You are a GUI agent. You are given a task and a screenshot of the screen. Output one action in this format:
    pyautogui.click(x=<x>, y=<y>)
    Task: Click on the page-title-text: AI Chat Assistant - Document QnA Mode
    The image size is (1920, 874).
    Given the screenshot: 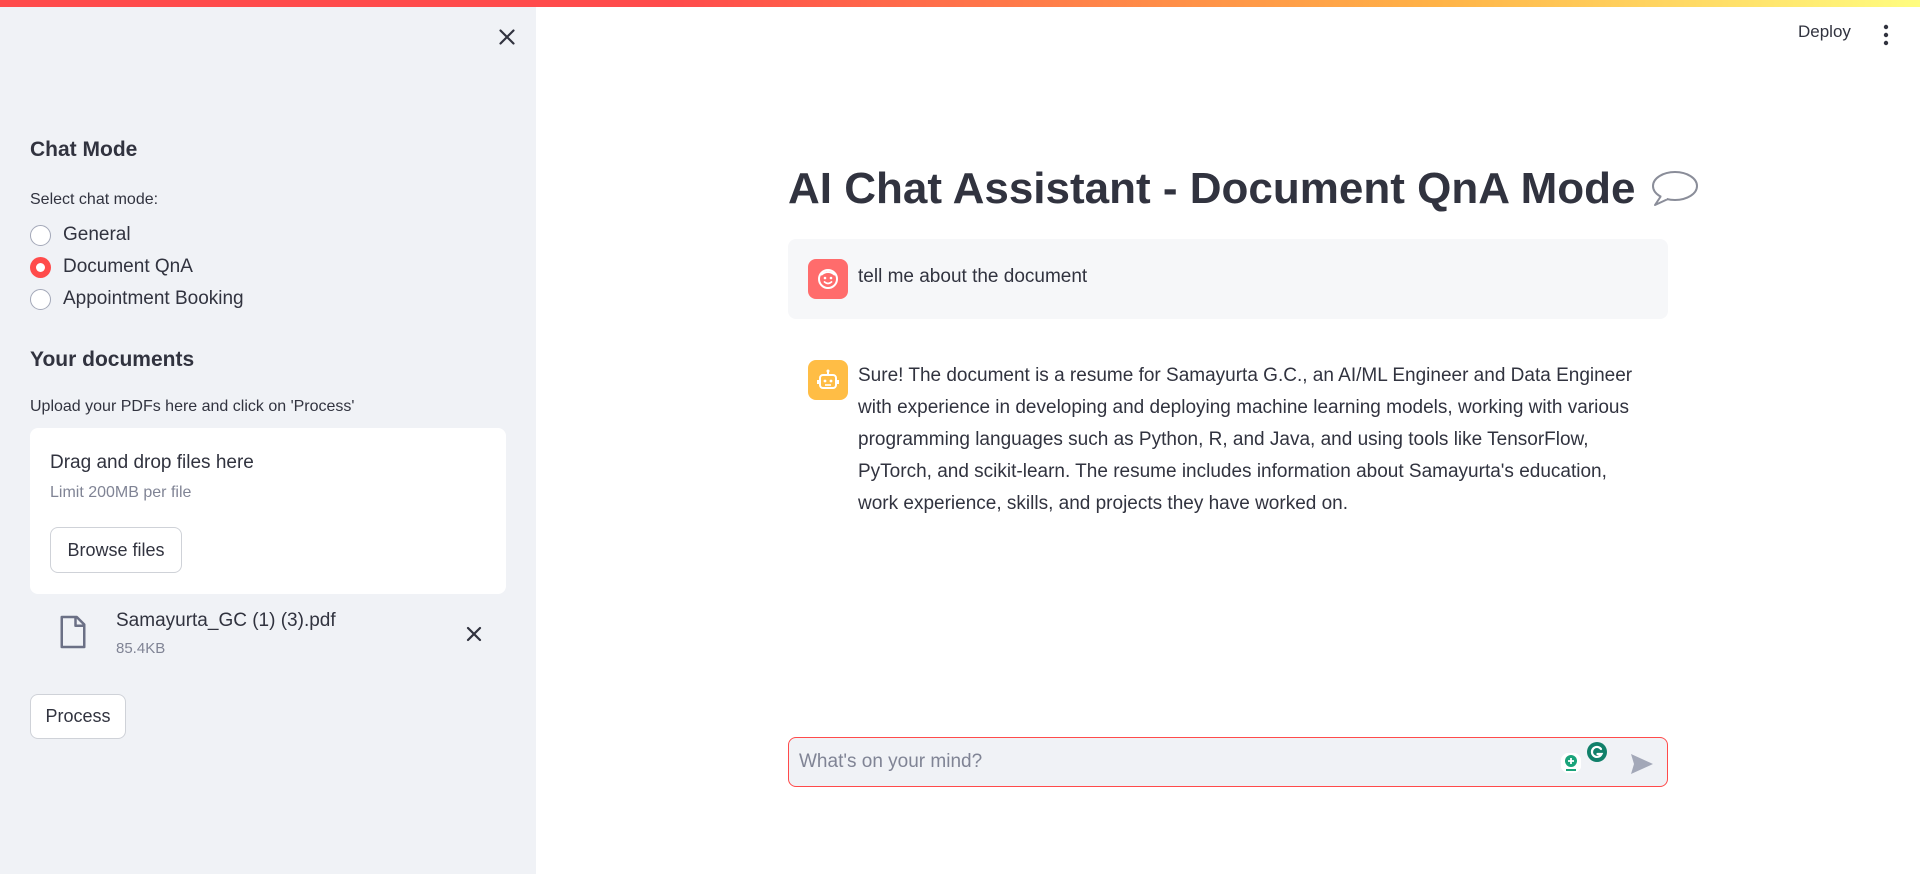 What is the action you would take?
    pyautogui.click(x=1212, y=188)
    